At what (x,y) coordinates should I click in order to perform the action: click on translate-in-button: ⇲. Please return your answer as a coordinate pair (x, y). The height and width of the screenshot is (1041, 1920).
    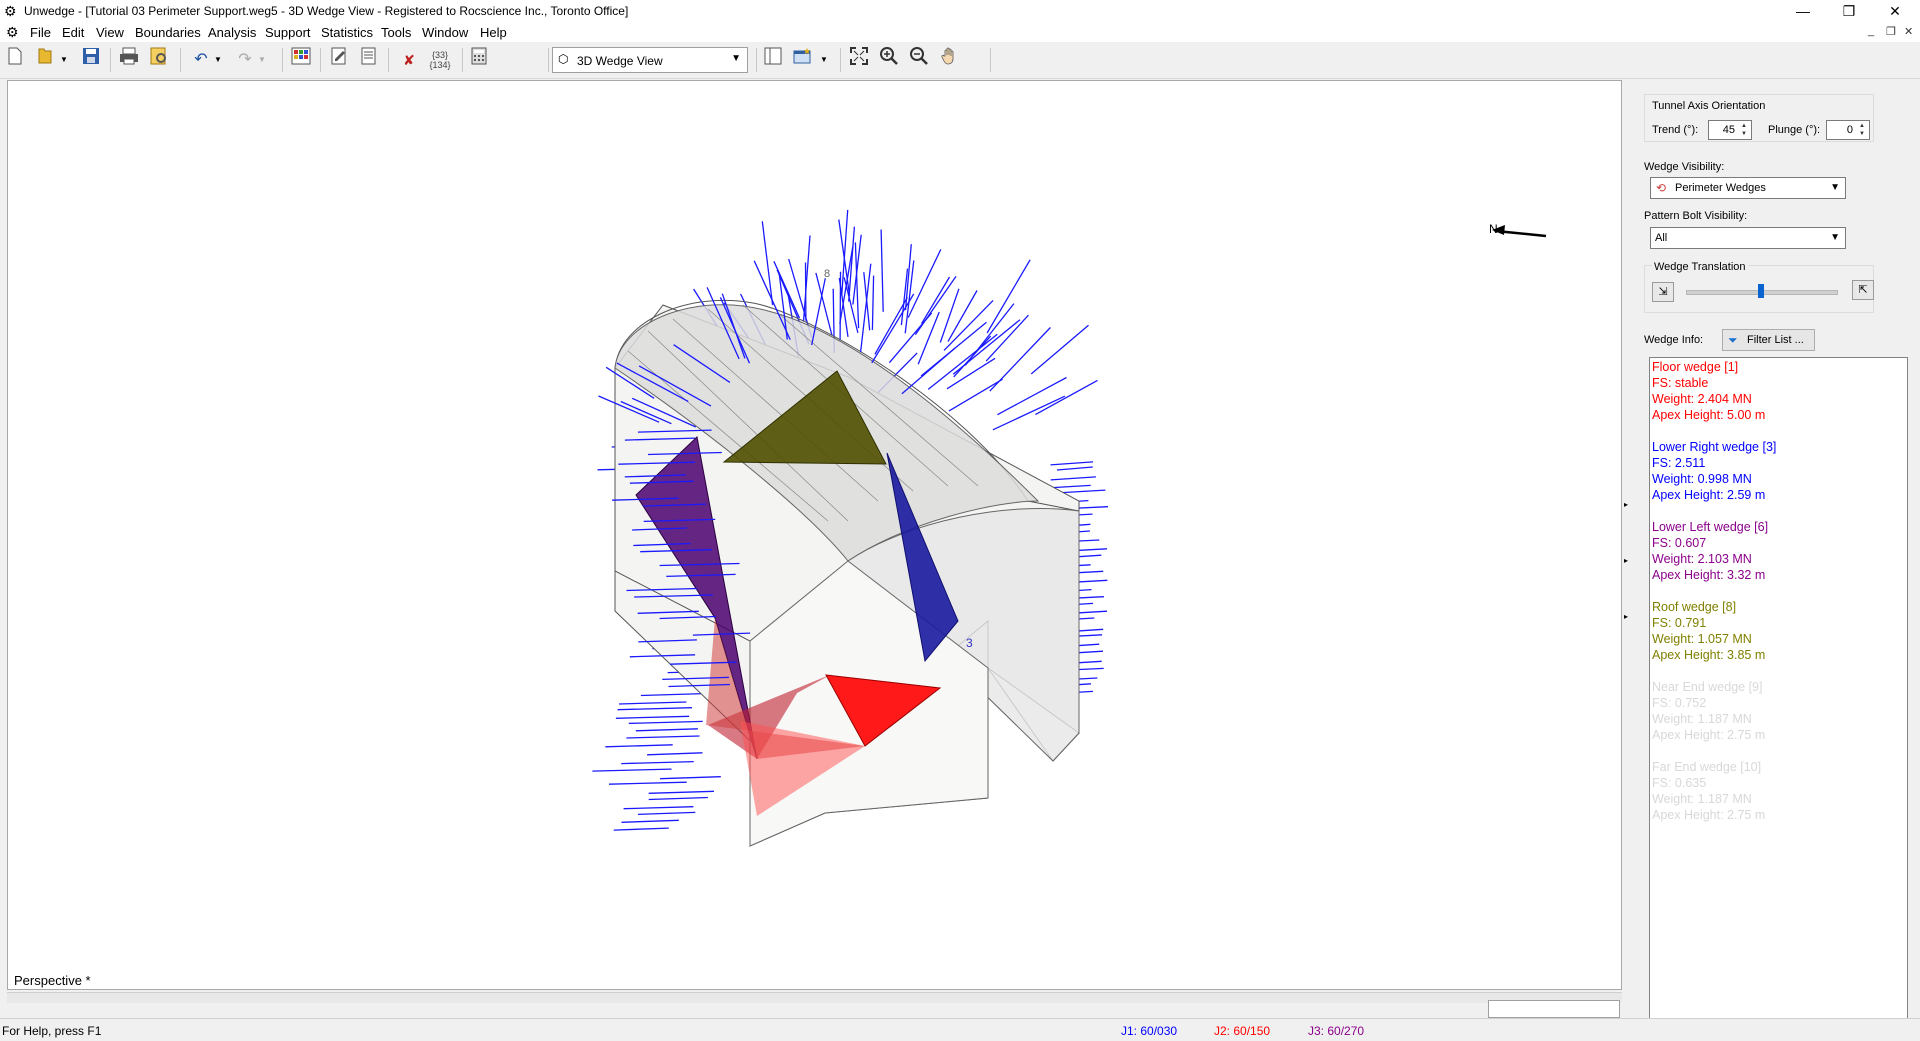
    Looking at the image, I should click on (1663, 292).